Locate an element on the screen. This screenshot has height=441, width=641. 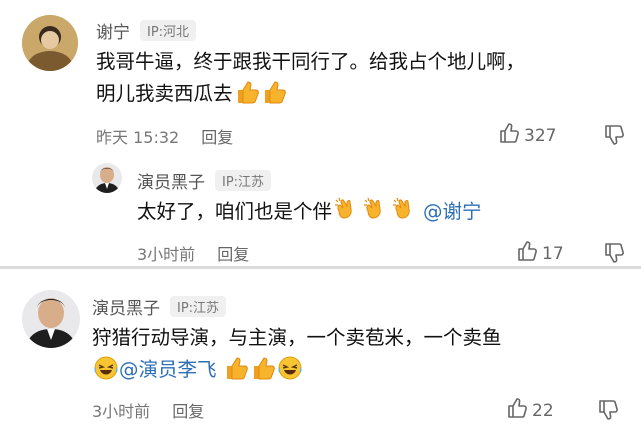
comment-meta: 昨天 15:32 回复 is located at coordinates (164, 136).